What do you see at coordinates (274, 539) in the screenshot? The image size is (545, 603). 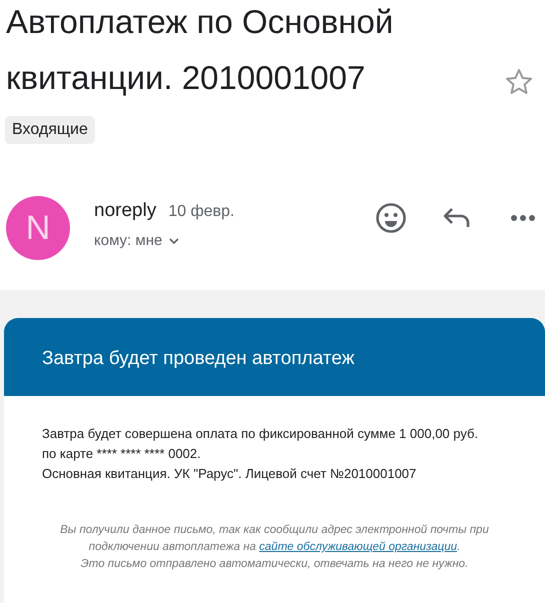 I see `notice-text: Вы получили данное письмо, так как сообщили адрес электронной почты при подключении автоплатежа на сайте обслуживающей организации.` at bounding box center [274, 539].